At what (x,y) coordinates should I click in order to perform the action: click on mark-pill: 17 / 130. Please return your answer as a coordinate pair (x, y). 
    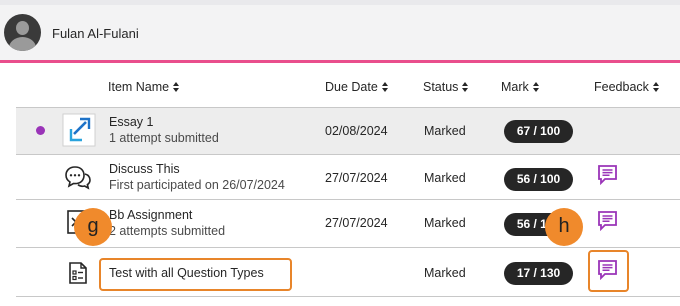
    Looking at the image, I should click on (538, 273).